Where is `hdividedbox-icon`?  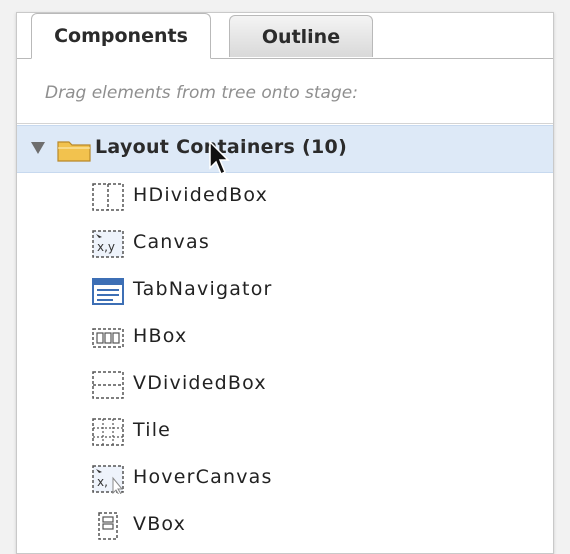
hdividedbox-icon is located at coordinates (108, 197).